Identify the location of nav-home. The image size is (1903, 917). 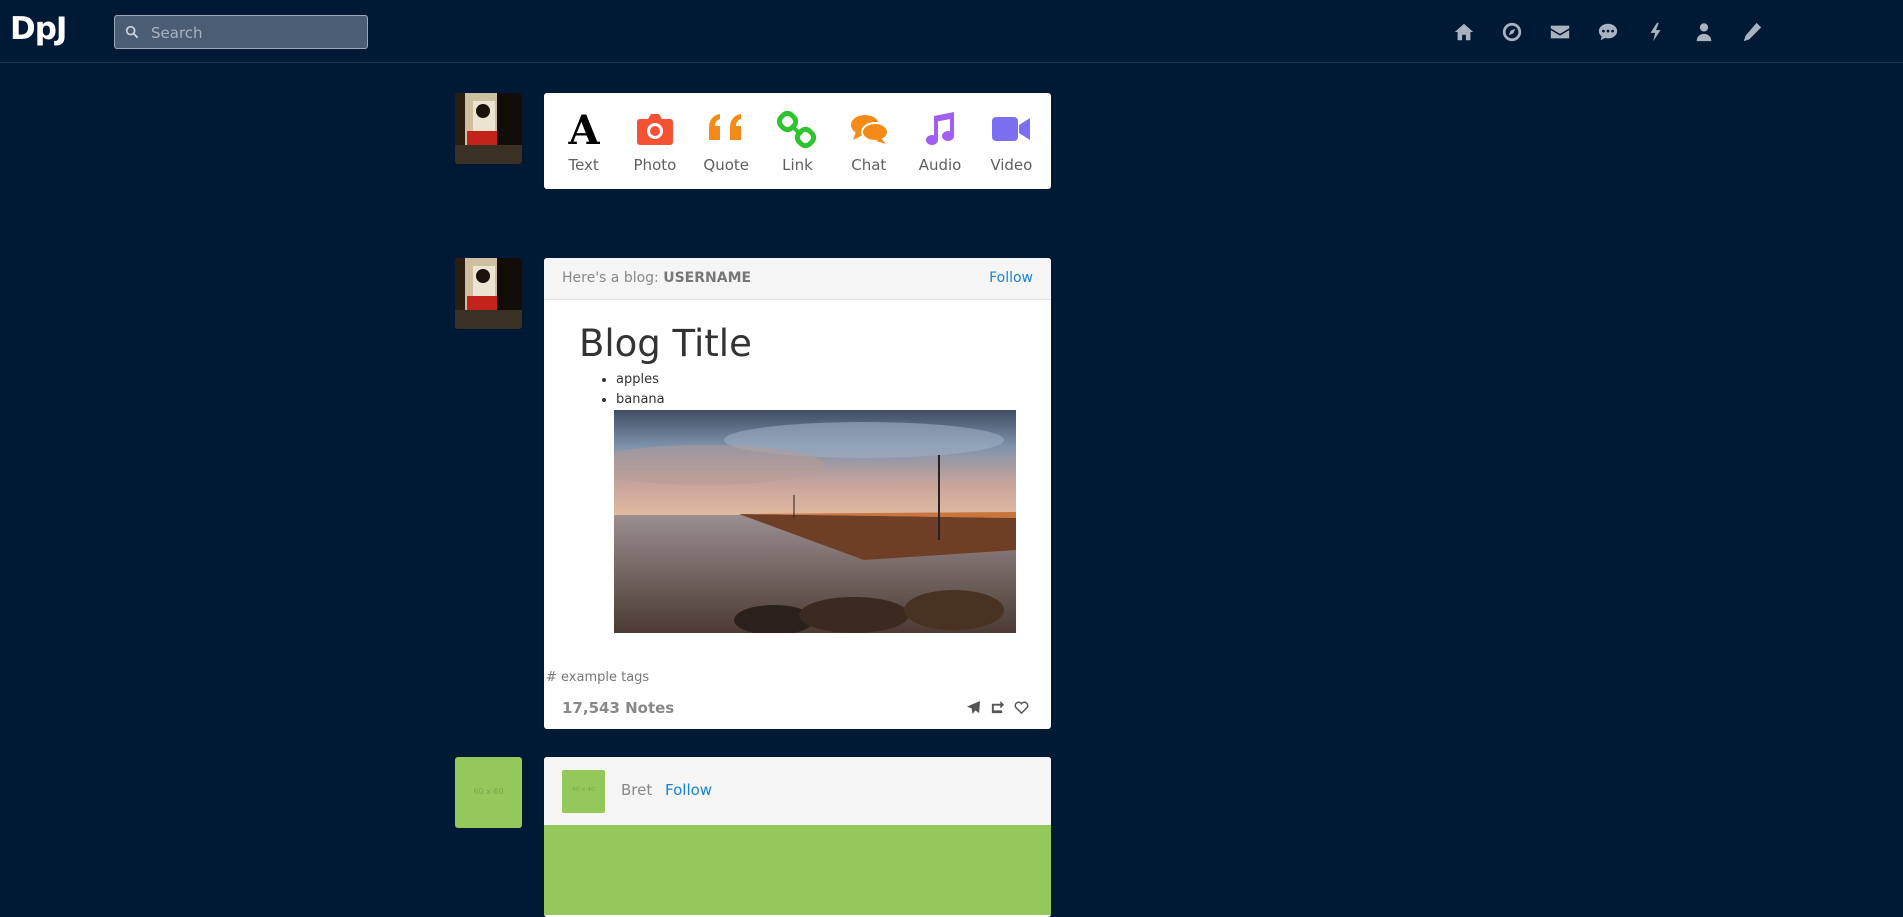
(1464, 32).